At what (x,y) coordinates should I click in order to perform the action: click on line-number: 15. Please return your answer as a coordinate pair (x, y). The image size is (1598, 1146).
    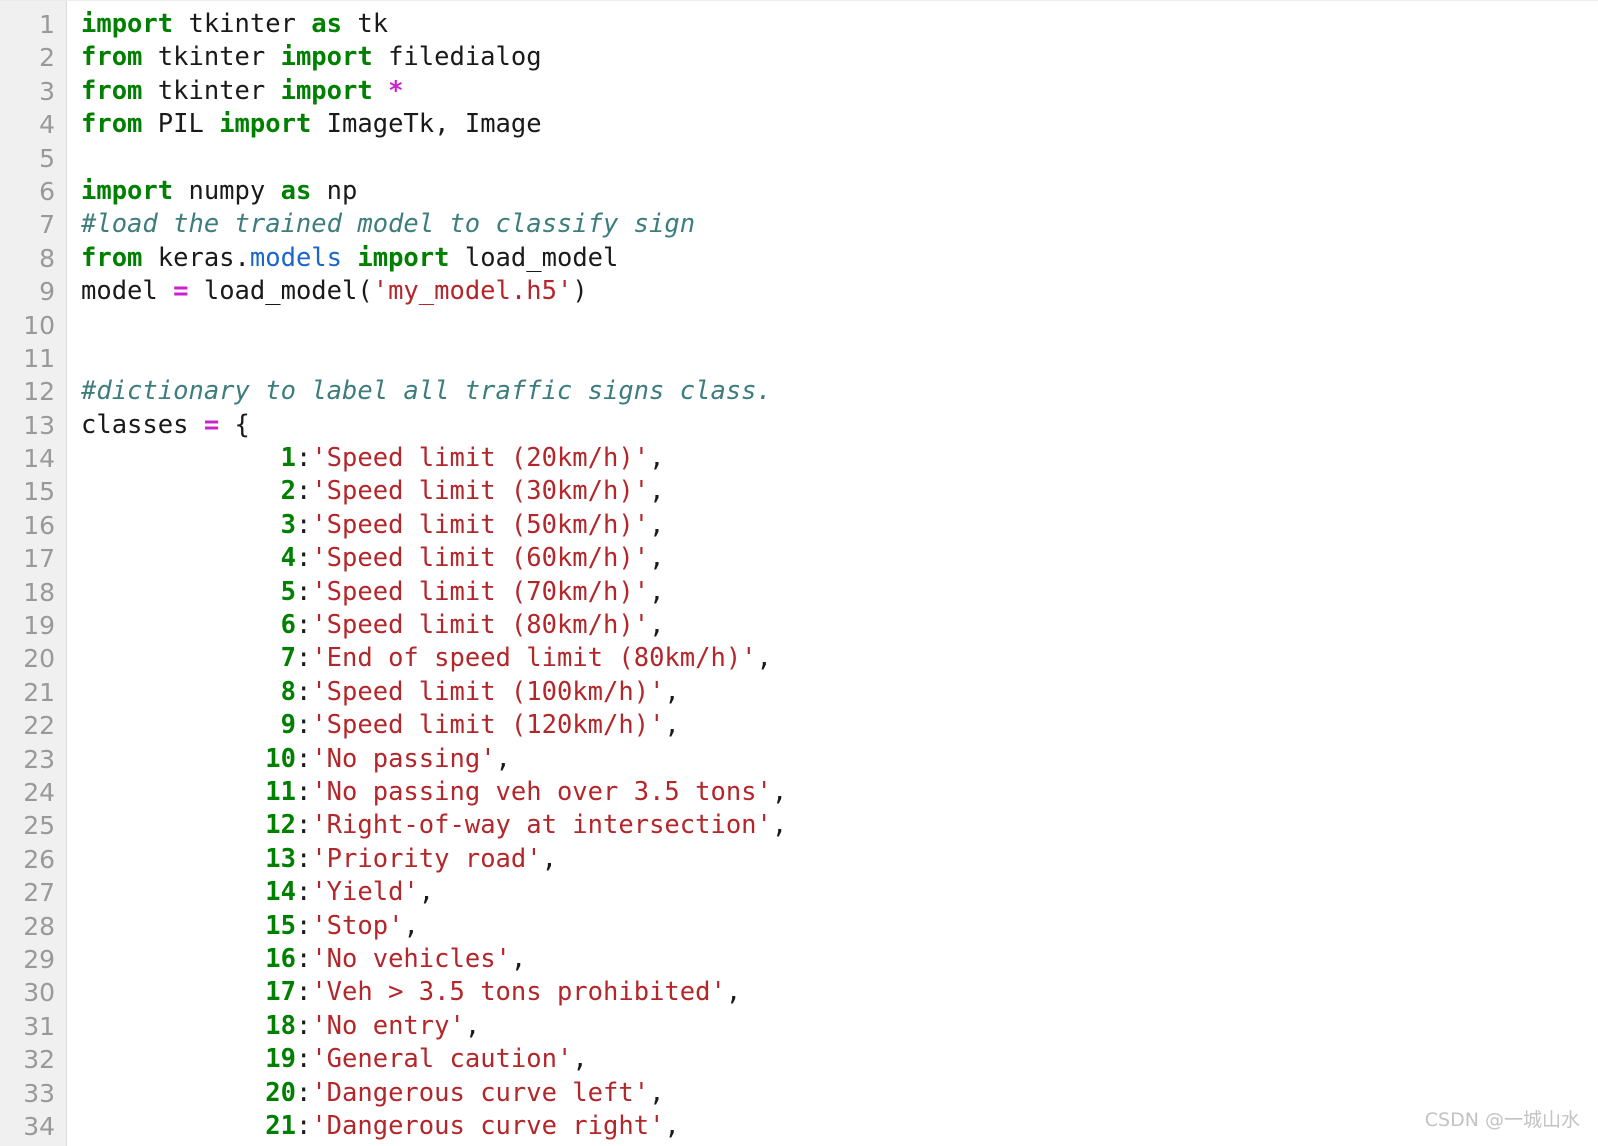
    Looking at the image, I should click on (39, 492).